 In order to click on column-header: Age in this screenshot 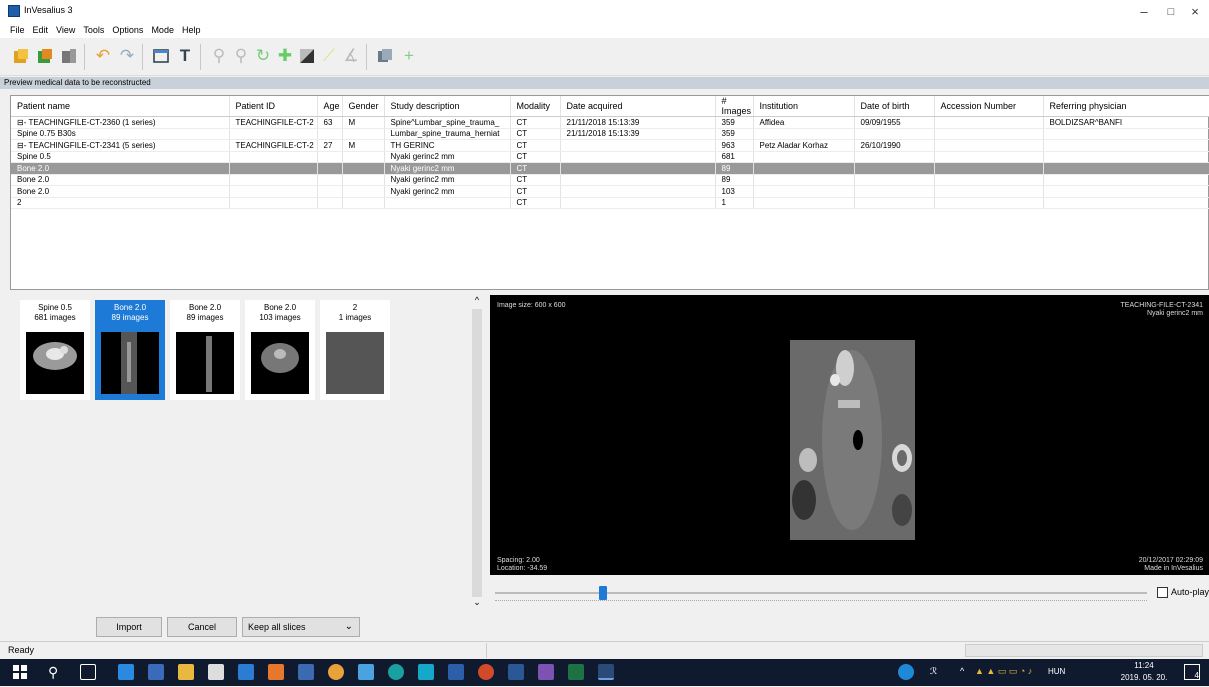, I will do `click(330, 106)`.